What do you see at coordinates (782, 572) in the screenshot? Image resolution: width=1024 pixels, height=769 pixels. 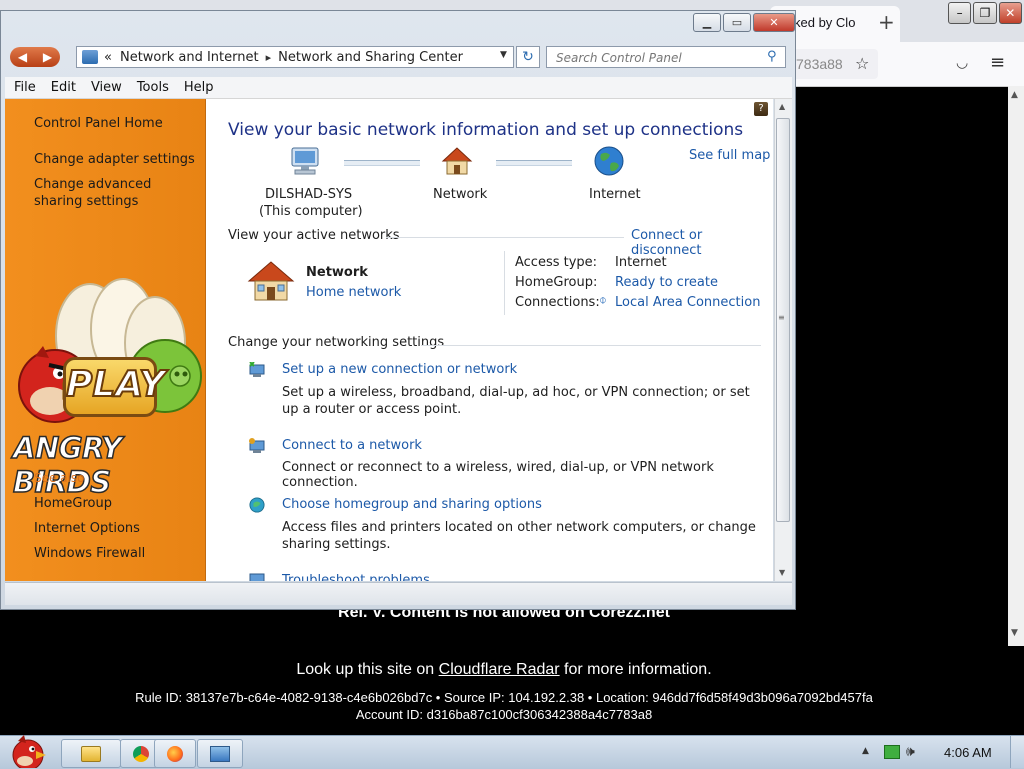 I see `scroll-down-icon: ▼` at bounding box center [782, 572].